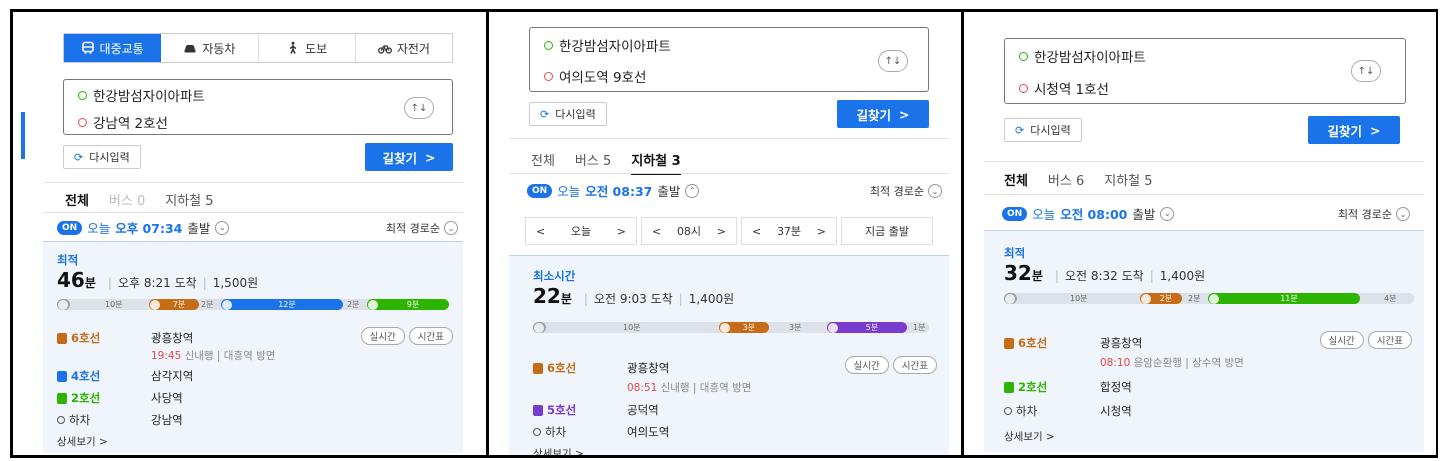 This screenshot has height=461, width=1444. I want to click on mode-tab-car: 자동차, so click(210, 48).